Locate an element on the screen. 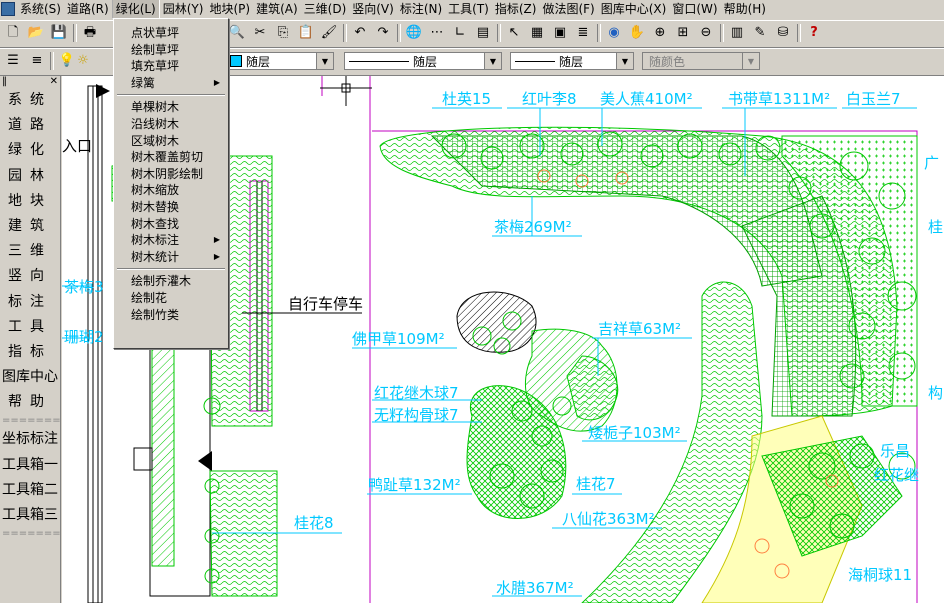  paste-icon: 📋 is located at coordinates (306, 33).